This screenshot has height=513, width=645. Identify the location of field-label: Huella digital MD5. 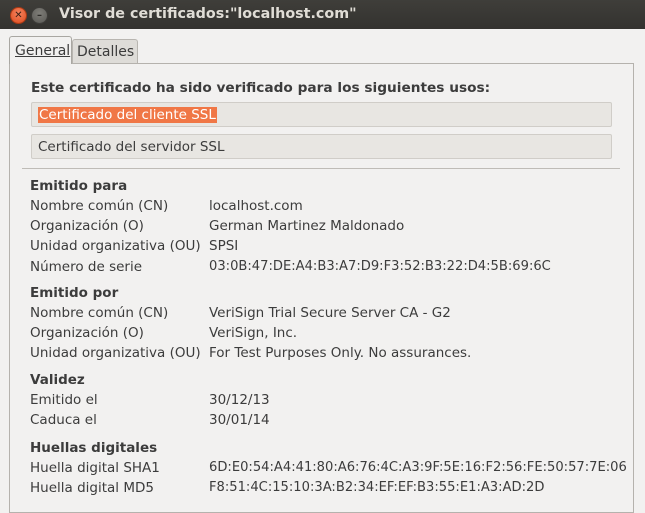
(92, 488).